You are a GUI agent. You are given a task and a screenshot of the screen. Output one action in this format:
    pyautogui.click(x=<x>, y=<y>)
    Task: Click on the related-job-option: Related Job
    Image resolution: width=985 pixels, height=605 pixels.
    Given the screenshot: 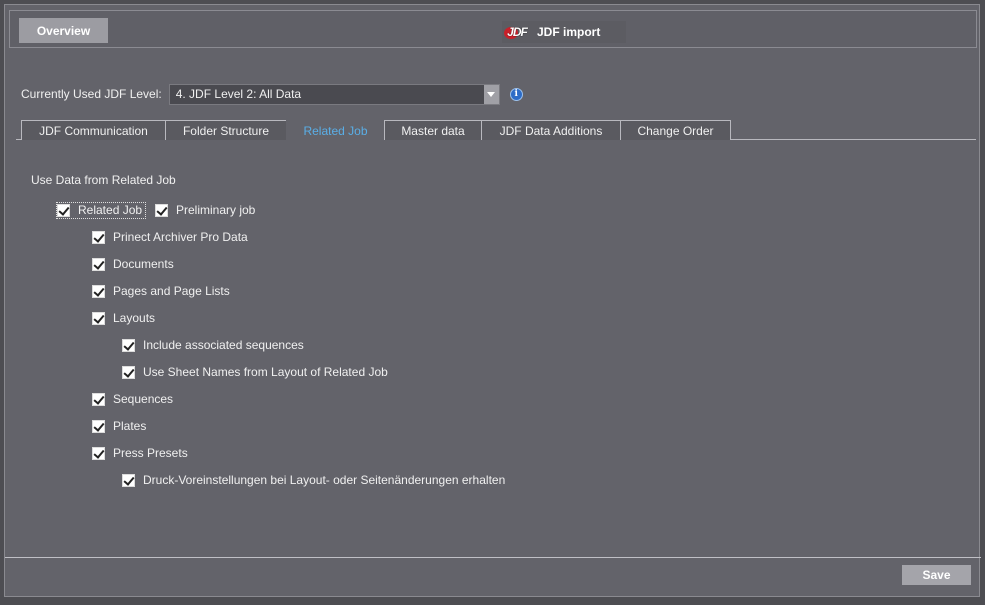 What is the action you would take?
    pyautogui.click(x=101, y=210)
    